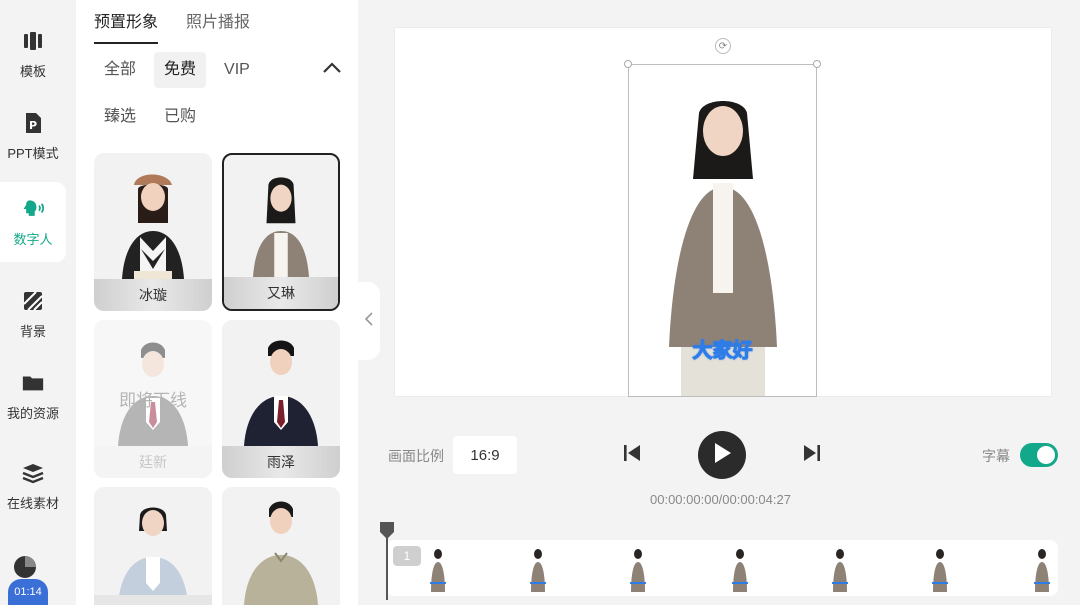  What do you see at coordinates (281, 399) in the screenshot?
I see `avatar-card-yuze: 雨泽` at bounding box center [281, 399].